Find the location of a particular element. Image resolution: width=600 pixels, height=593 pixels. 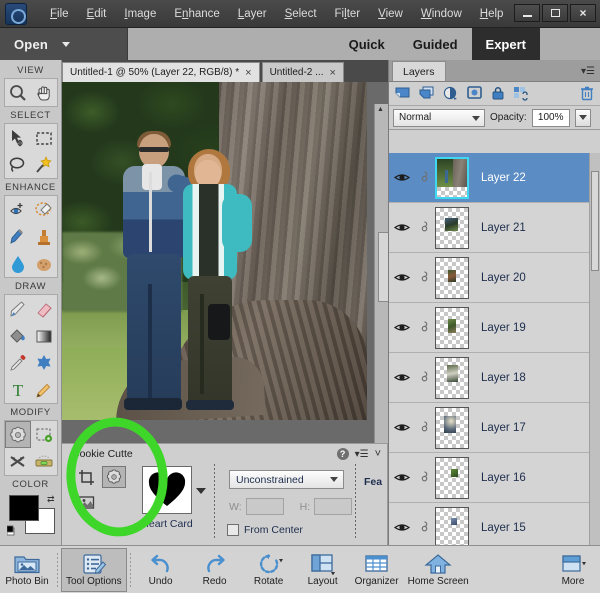

adjustment-layer-icon is located at coordinates (451, 93).